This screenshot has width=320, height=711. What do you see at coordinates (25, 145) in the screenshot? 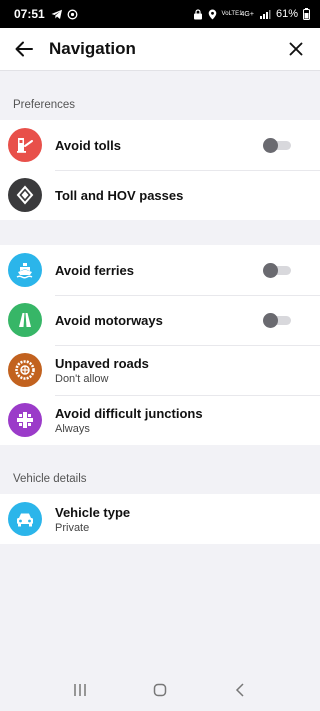
I see `toll-icon` at bounding box center [25, 145].